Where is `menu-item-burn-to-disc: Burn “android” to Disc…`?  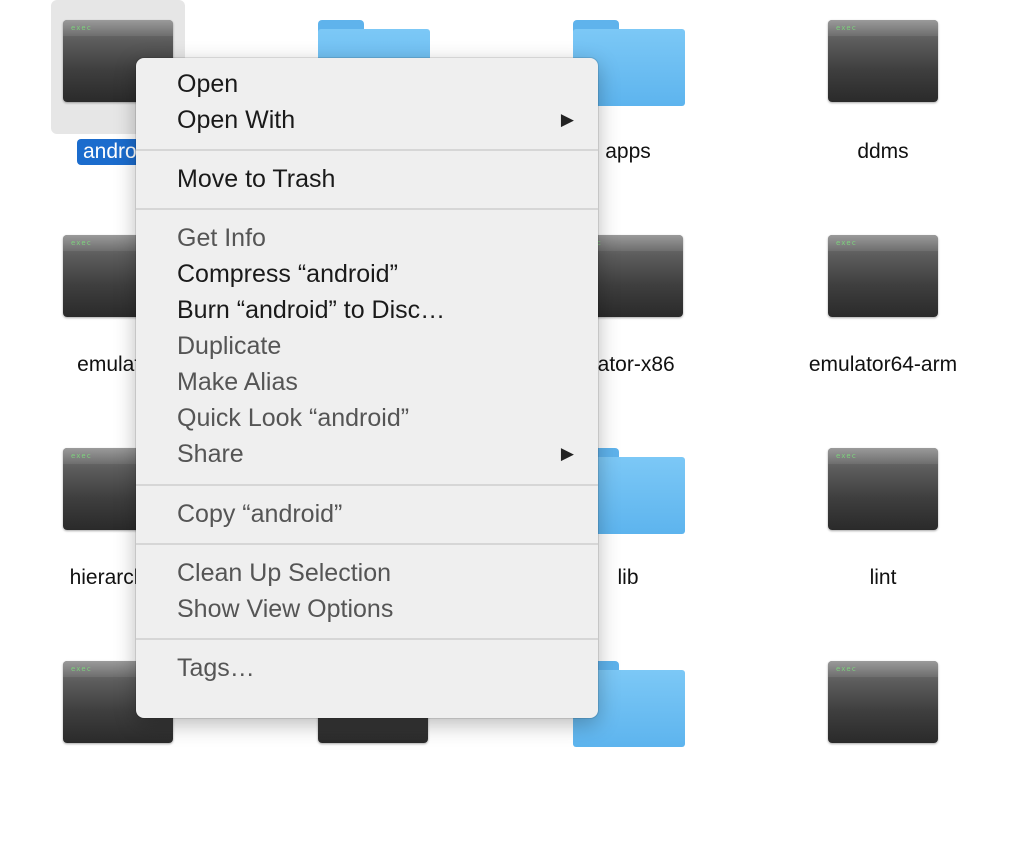
menu-item-burn-to-disc: Burn “android” to Disc… is located at coordinates (367, 310).